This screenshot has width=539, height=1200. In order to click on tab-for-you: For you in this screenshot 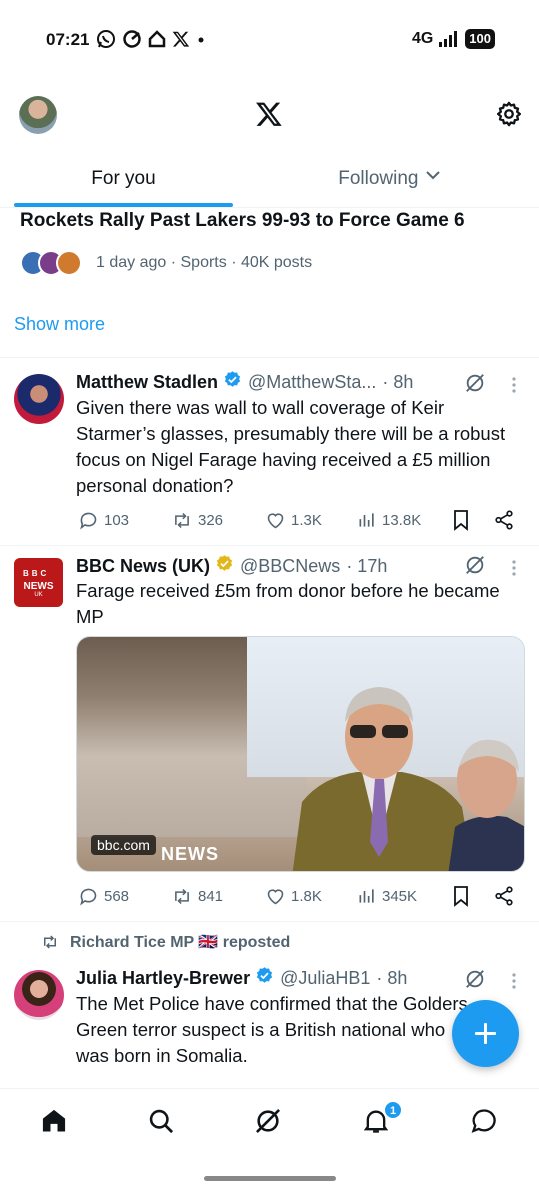, I will do `click(123, 183)`.